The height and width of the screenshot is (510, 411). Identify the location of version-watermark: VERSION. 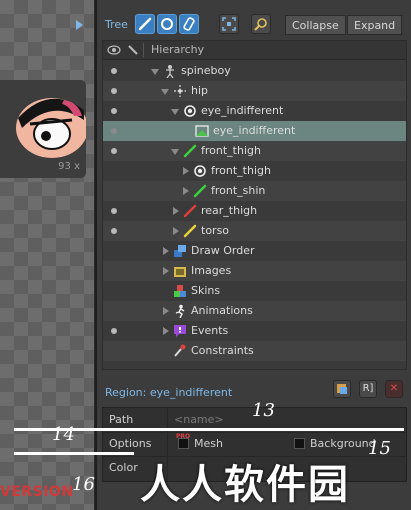
(37, 492).